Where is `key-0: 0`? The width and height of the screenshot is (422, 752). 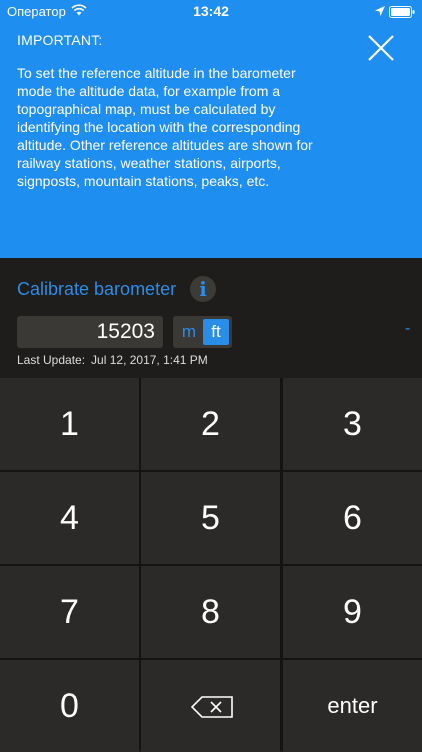
key-0: 0 is located at coordinates (69, 706).